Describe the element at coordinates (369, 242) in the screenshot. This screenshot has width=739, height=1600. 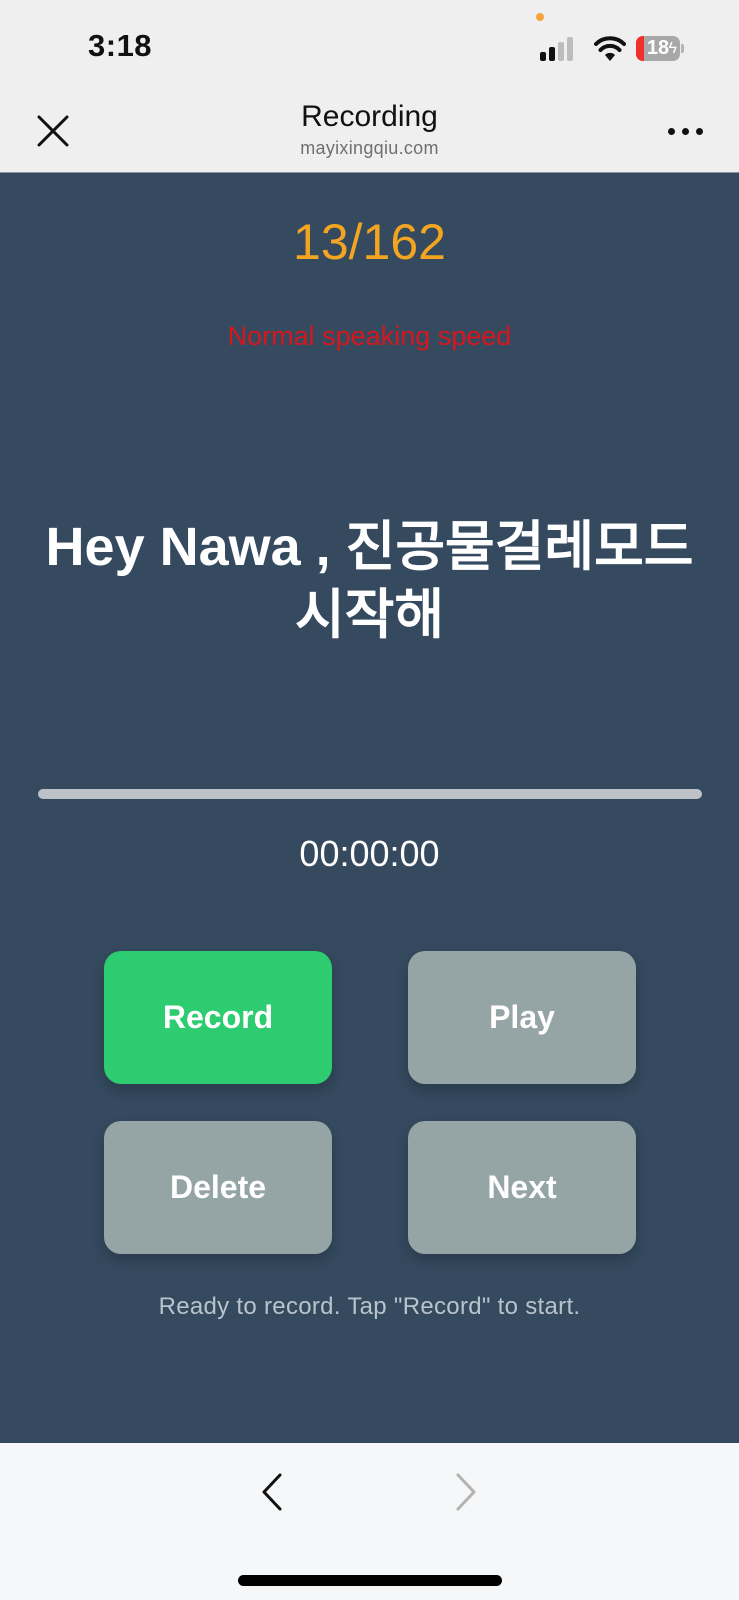
I see `prompt-counter: 13/162` at that location.